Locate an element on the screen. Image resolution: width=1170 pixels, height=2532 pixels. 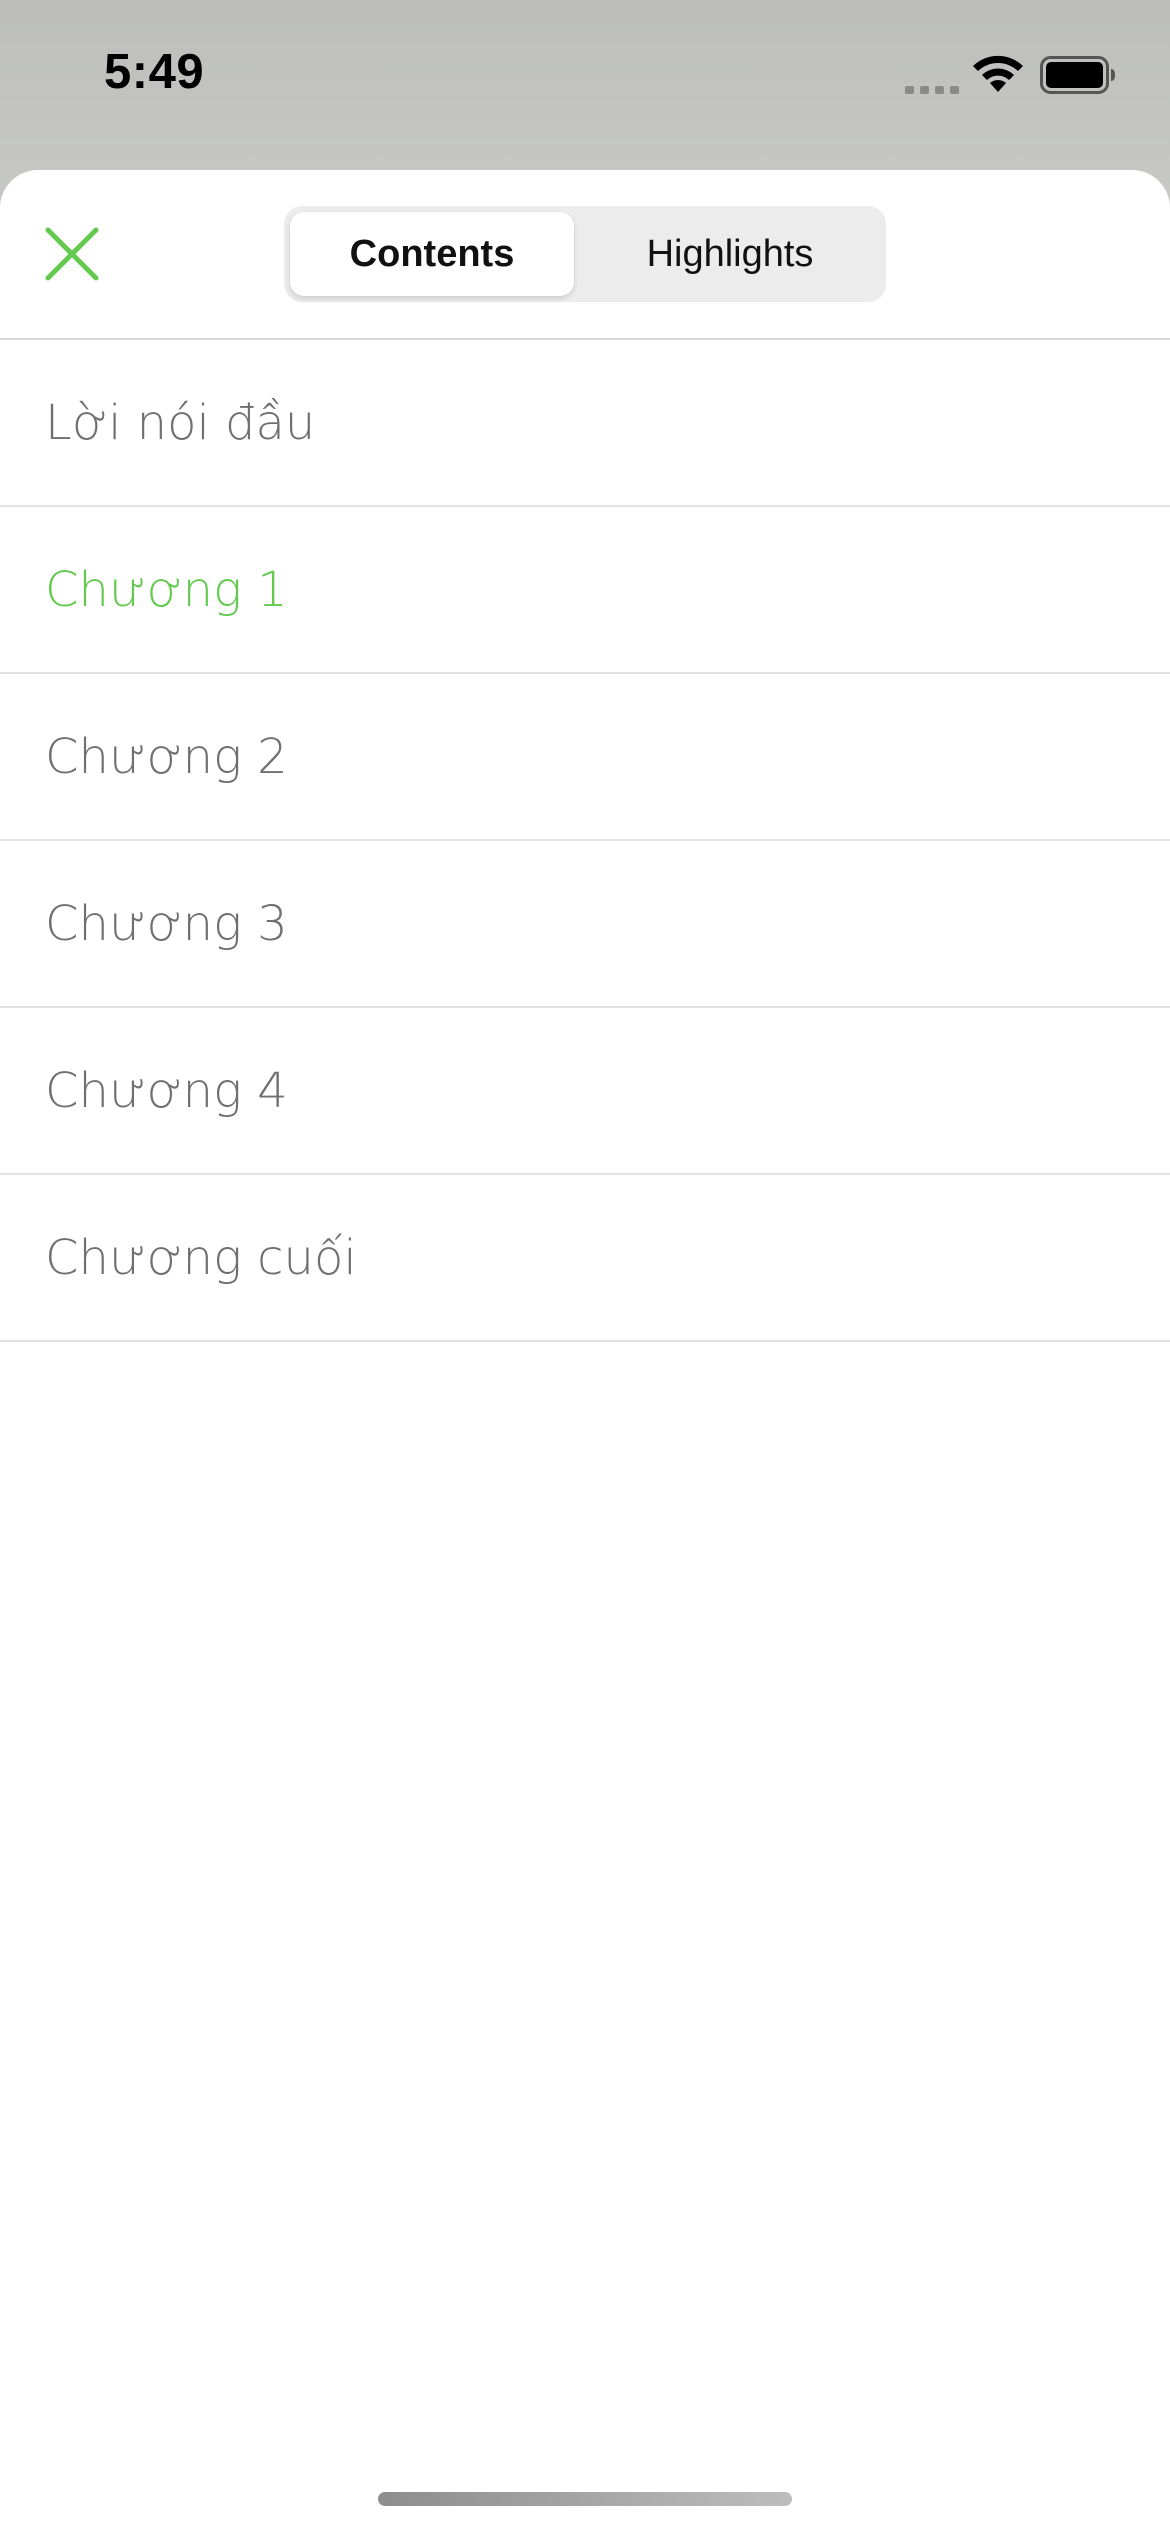
sheet-header: Contents Highlights is located at coordinates (585, 255).